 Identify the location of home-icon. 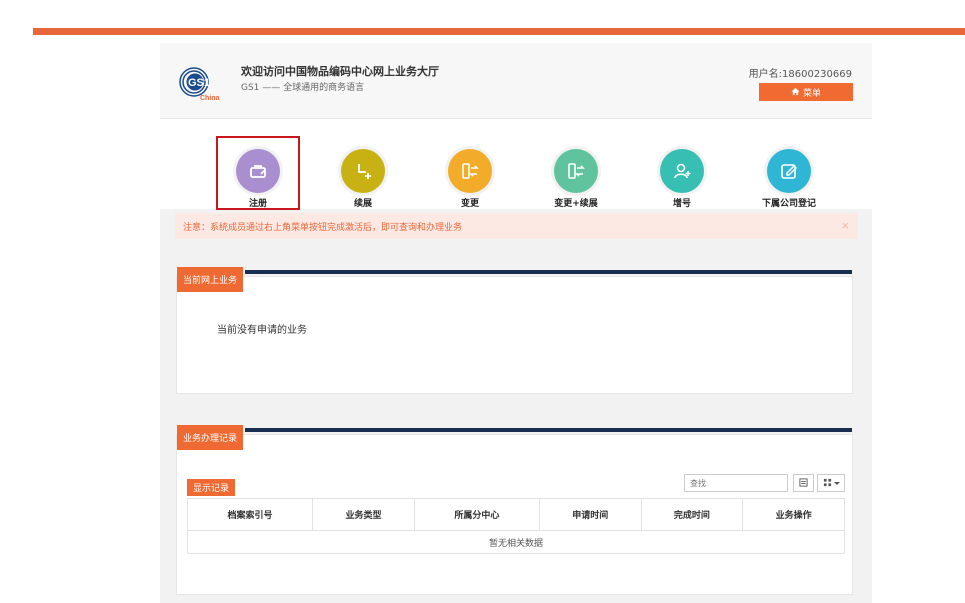
(795, 92).